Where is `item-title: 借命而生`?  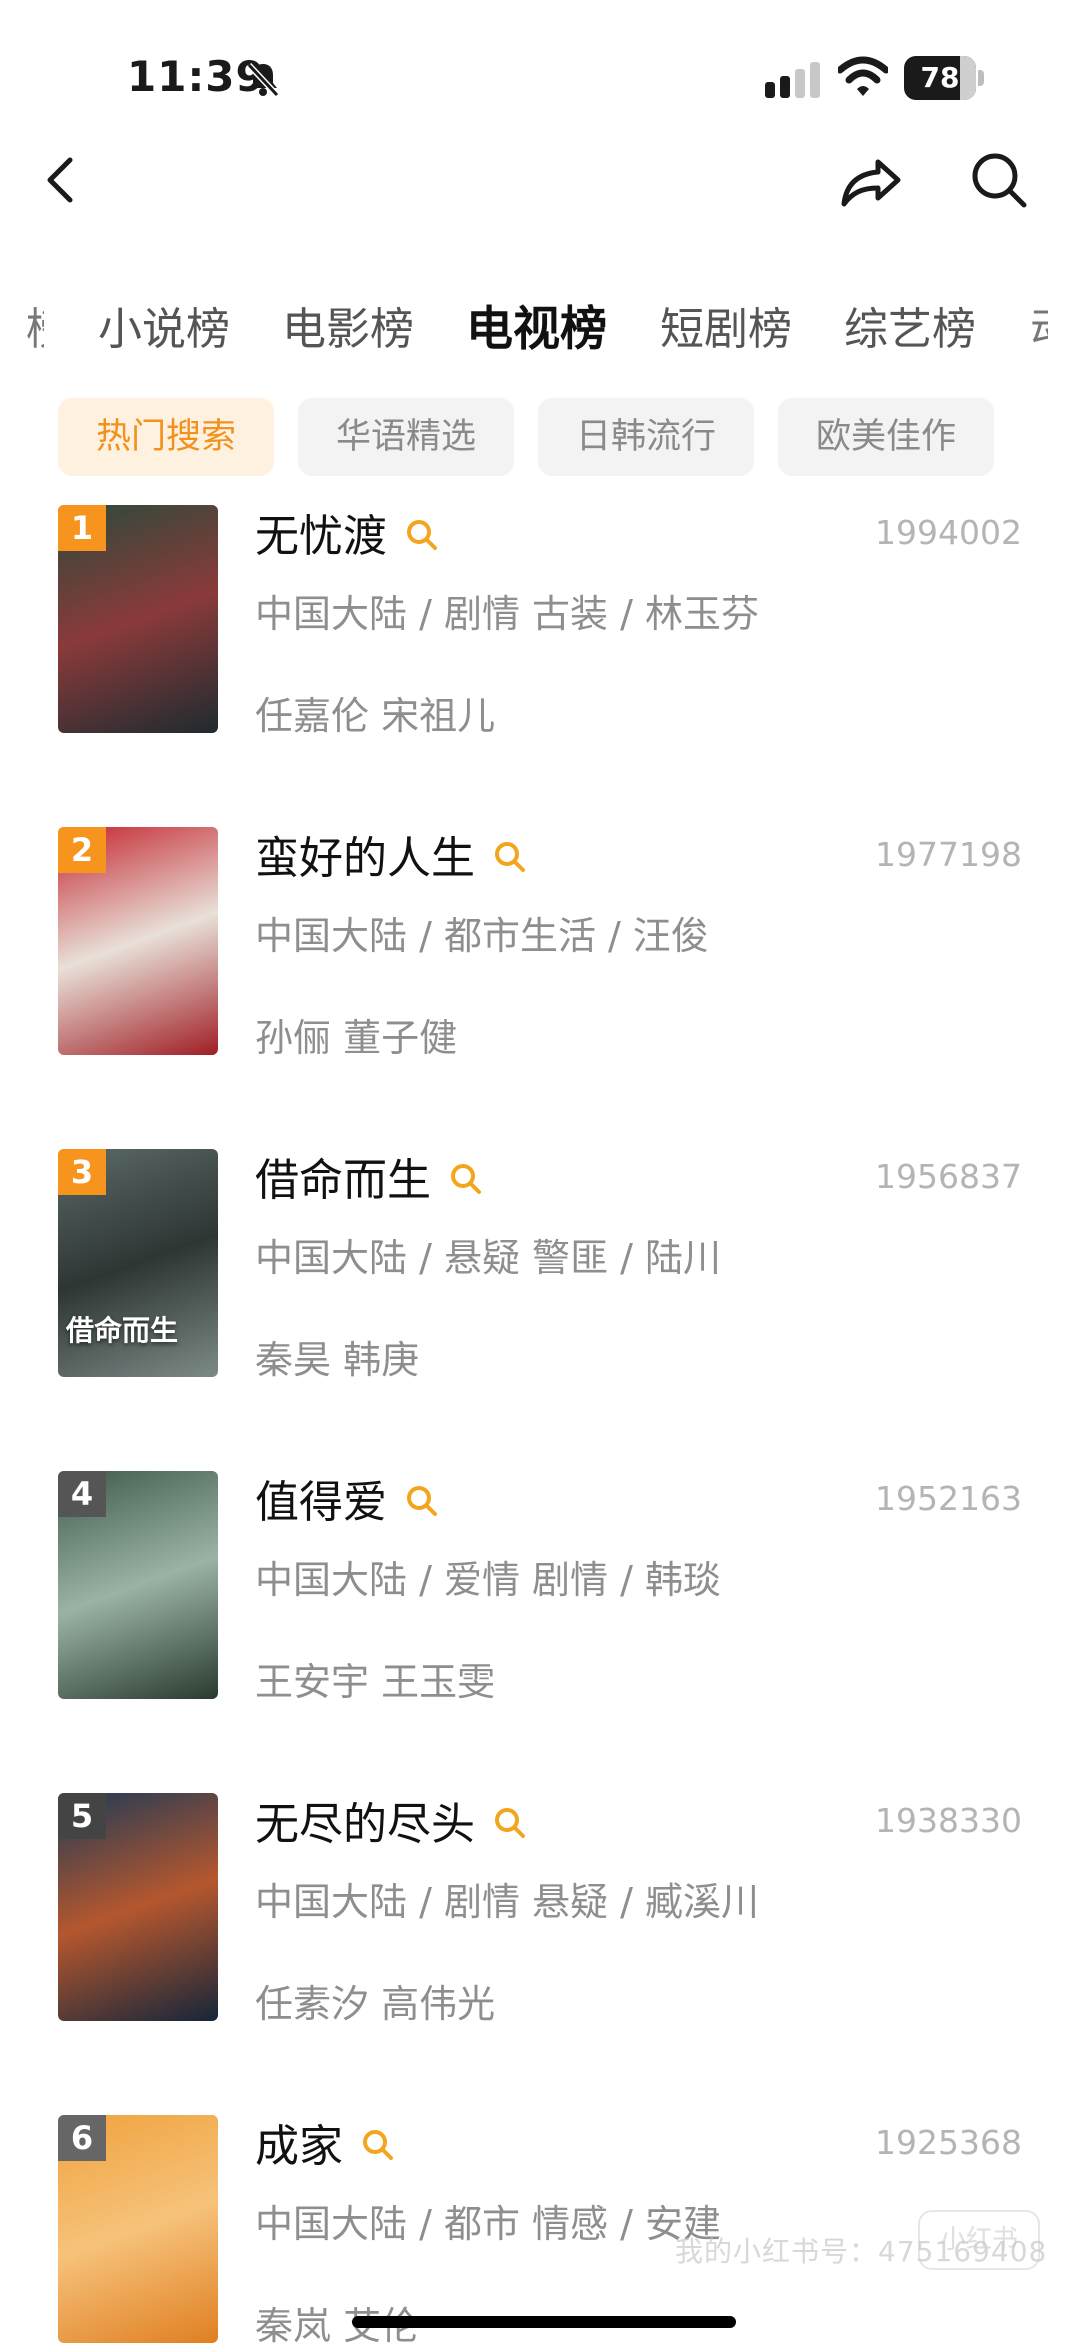
item-title: 借命而生 is located at coordinates (343, 1180).